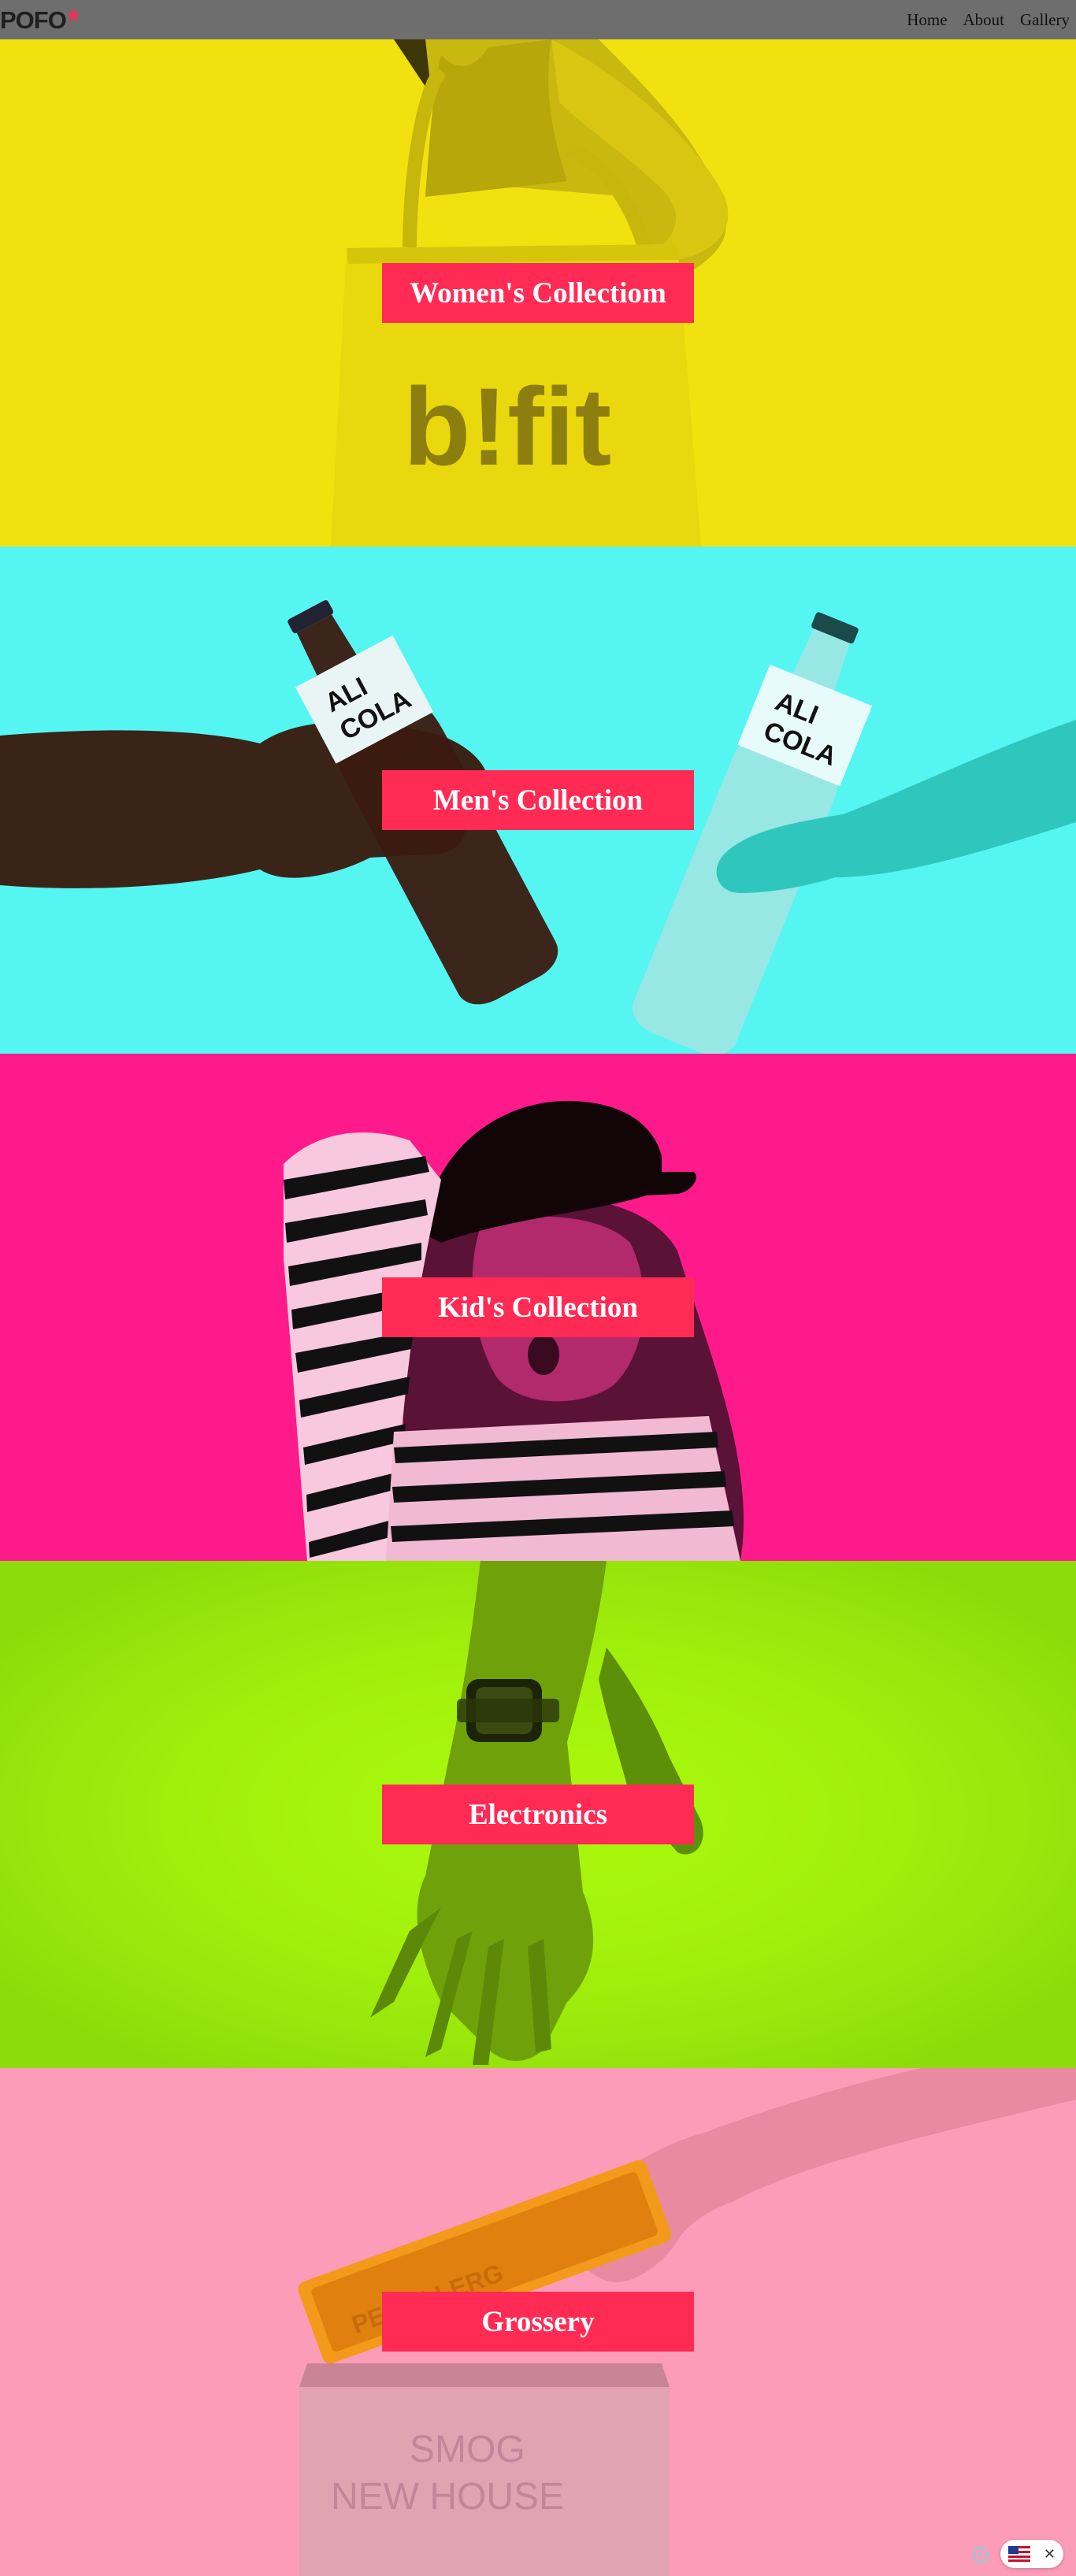 This screenshot has height=2576, width=1076. Describe the element at coordinates (1050, 2554) in the screenshot. I see `close-icon: ✕` at that location.